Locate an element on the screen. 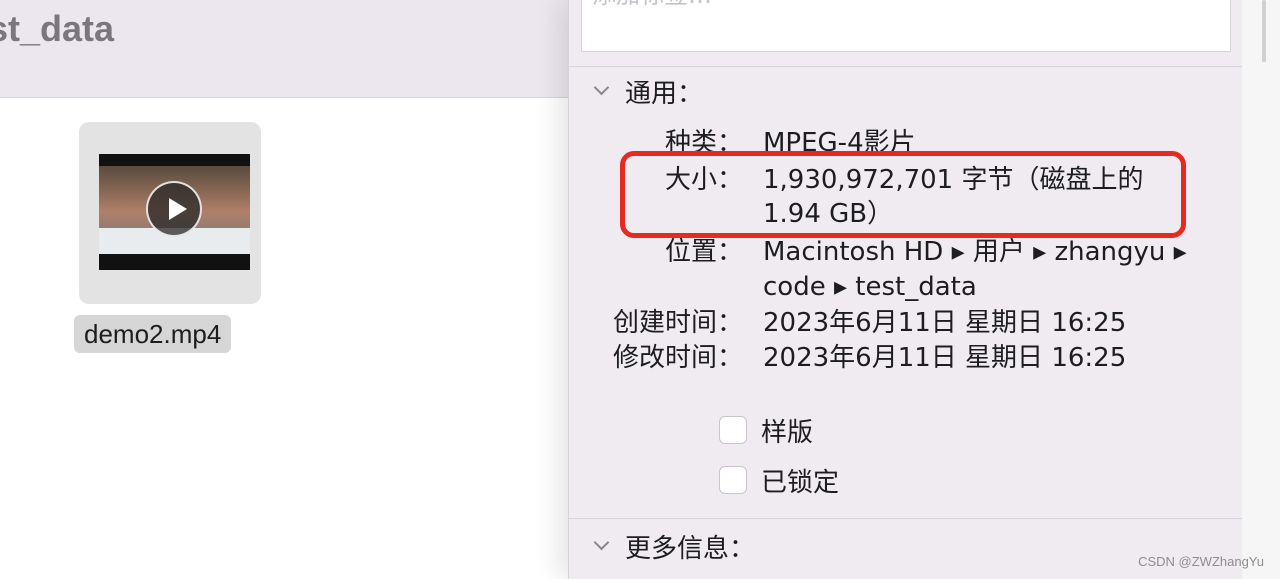 The width and height of the screenshot is (1280, 579). file-thumbnail-background is located at coordinates (170, 213).